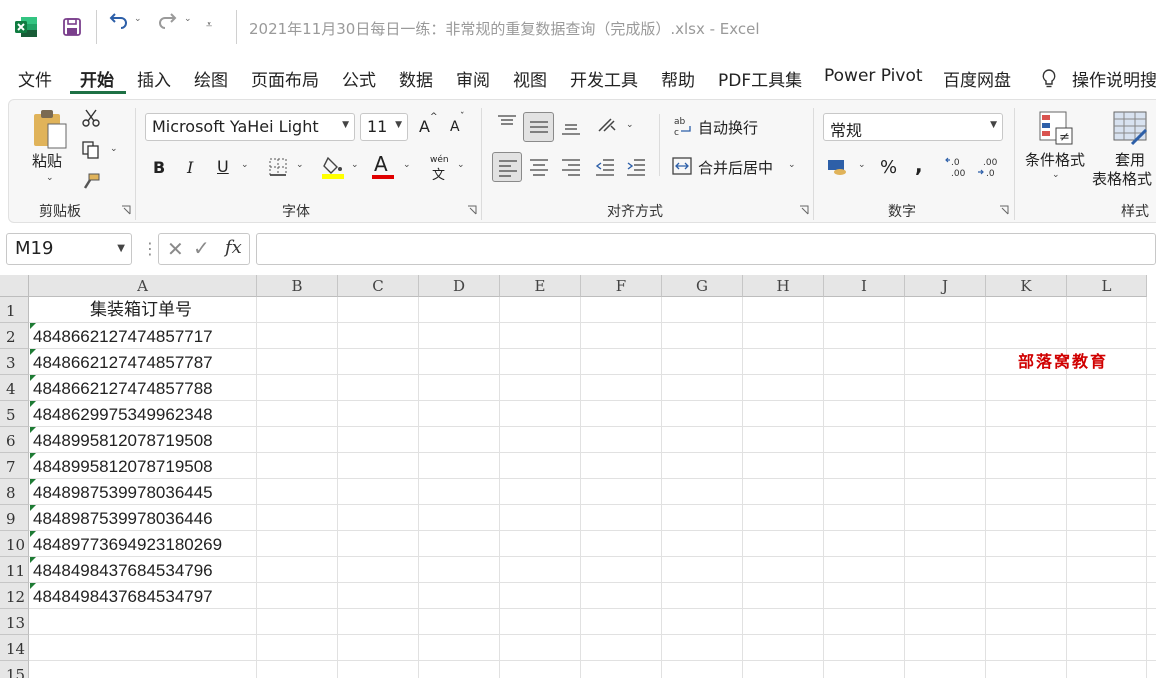  I want to click on row-header-15: 15, so click(14, 669).